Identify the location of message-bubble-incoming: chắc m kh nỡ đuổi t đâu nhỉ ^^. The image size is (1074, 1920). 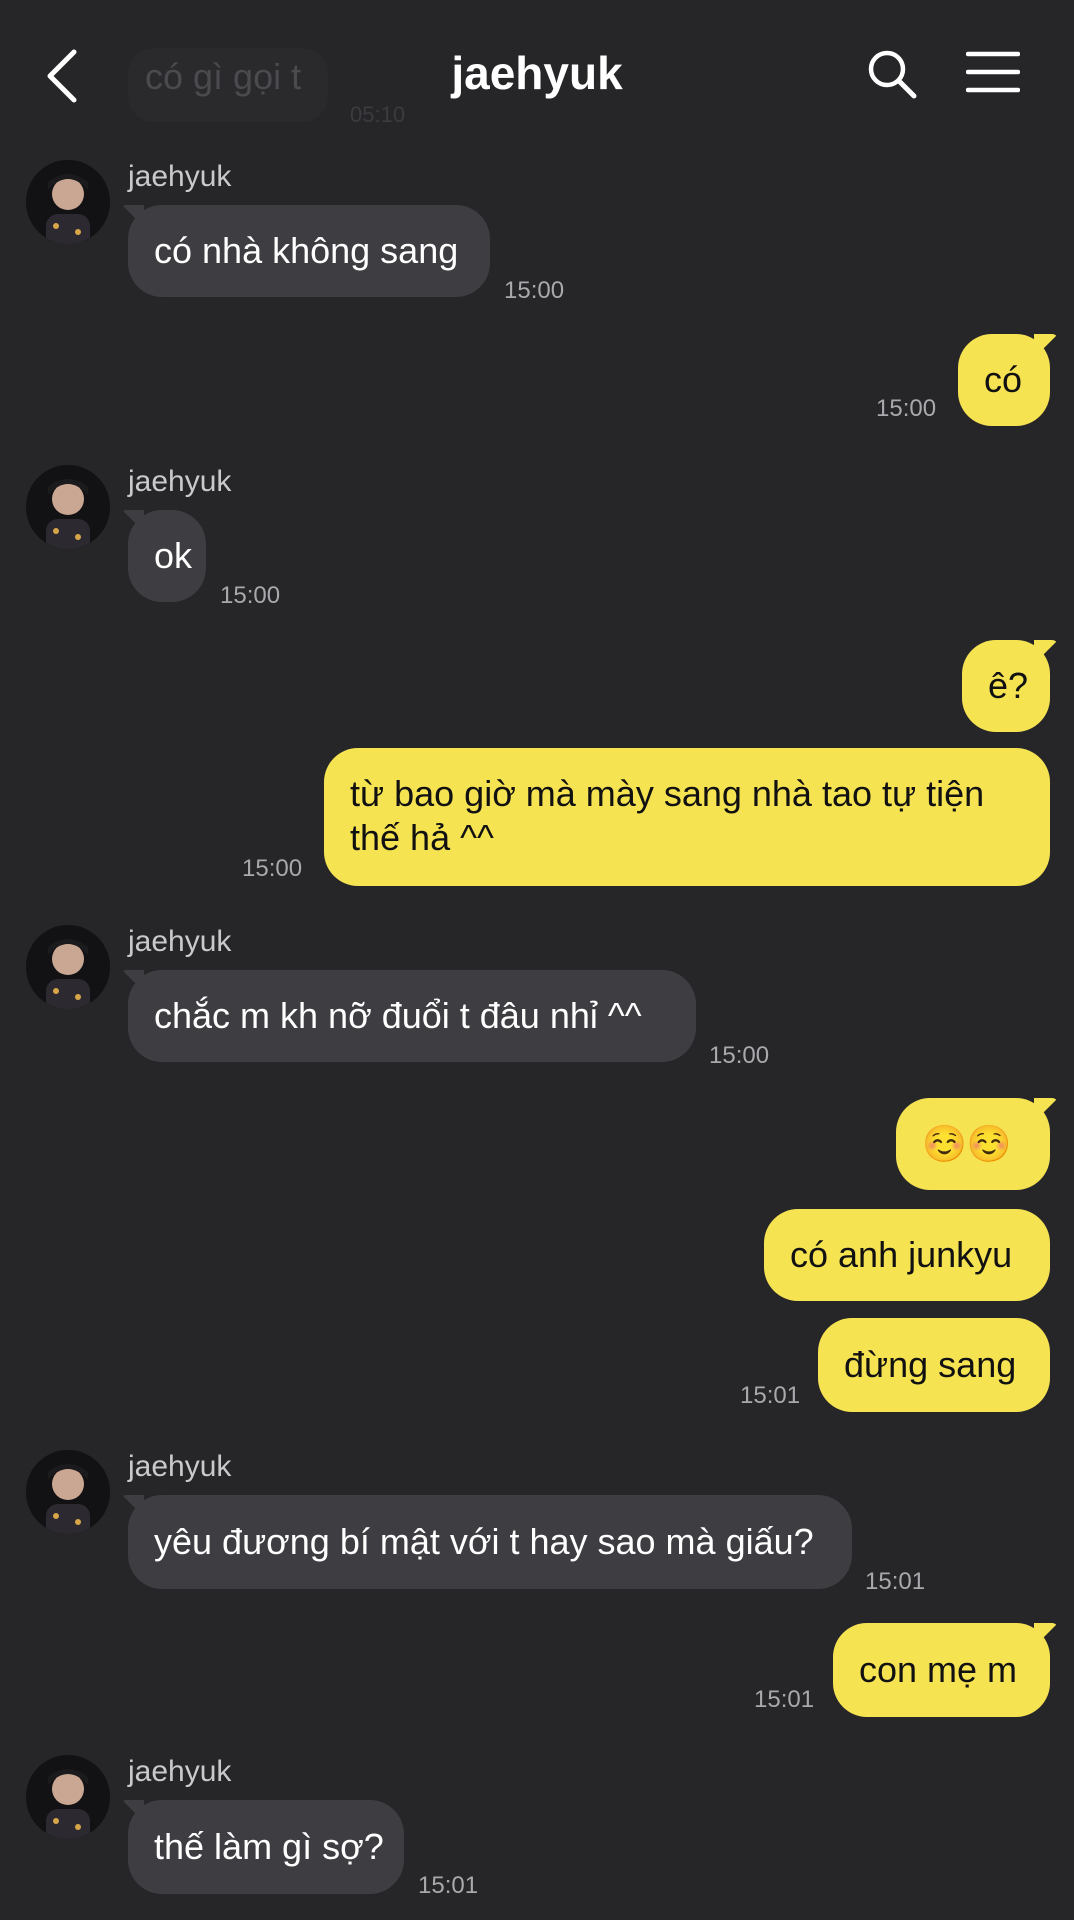
(412, 1016).